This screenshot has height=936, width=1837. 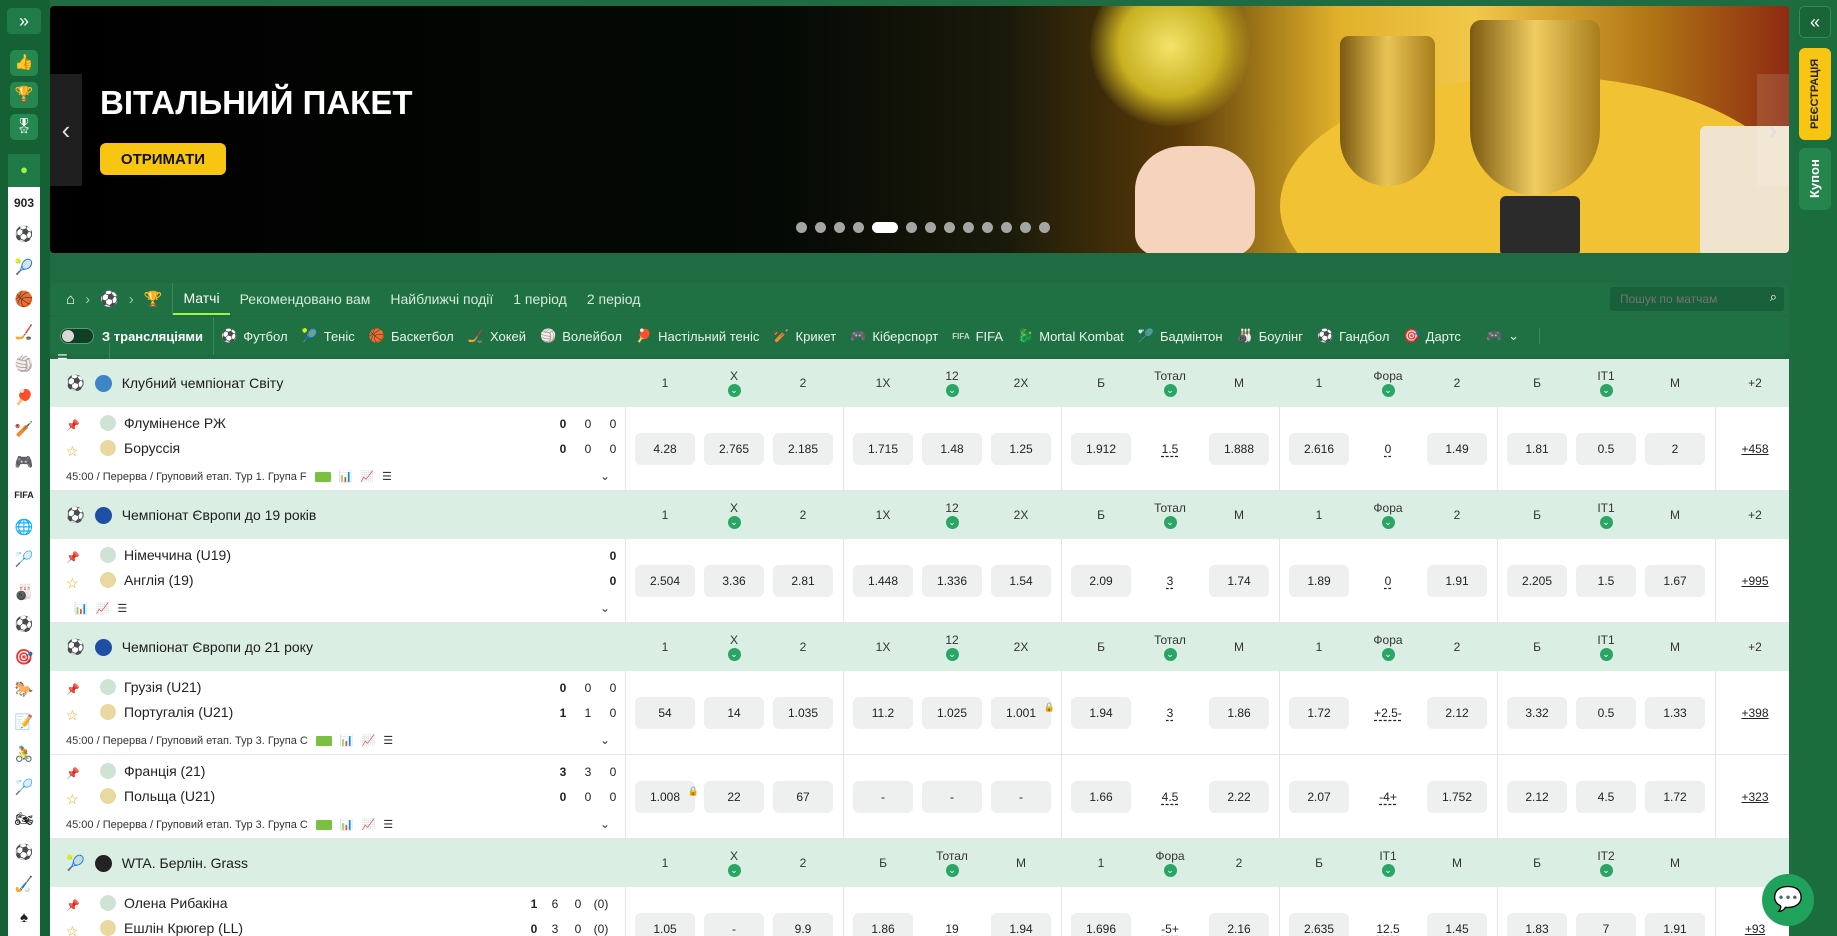 I want to click on notes-icon: 📝, so click(x=24, y=723).